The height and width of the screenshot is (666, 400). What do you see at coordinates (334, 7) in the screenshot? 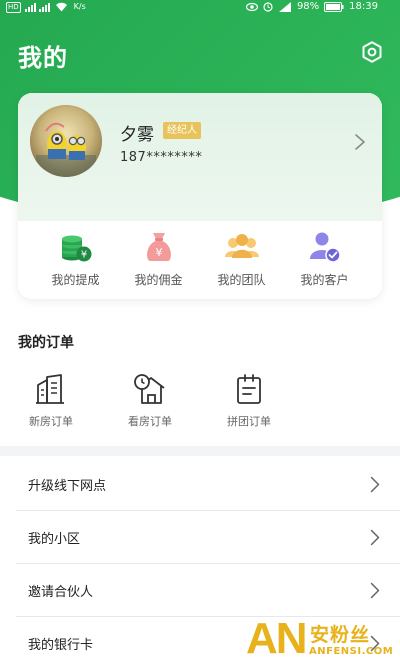
I see `battery-icon` at bounding box center [334, 7].